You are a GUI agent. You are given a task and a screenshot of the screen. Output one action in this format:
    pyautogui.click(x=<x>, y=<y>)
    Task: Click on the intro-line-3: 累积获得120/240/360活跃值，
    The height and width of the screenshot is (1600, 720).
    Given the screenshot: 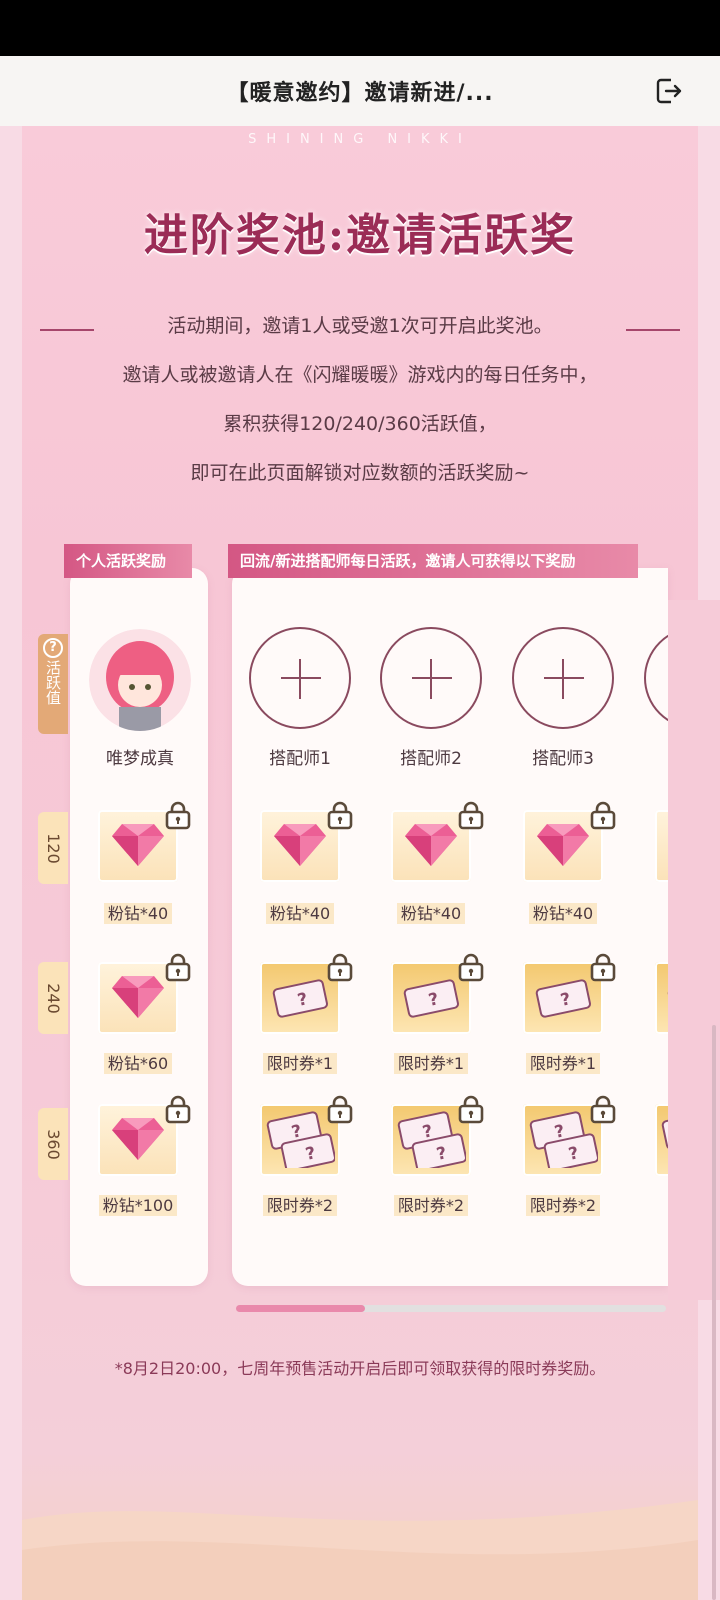 What is the action you would take?
    pyautogui.click(x=360, y=424)
    